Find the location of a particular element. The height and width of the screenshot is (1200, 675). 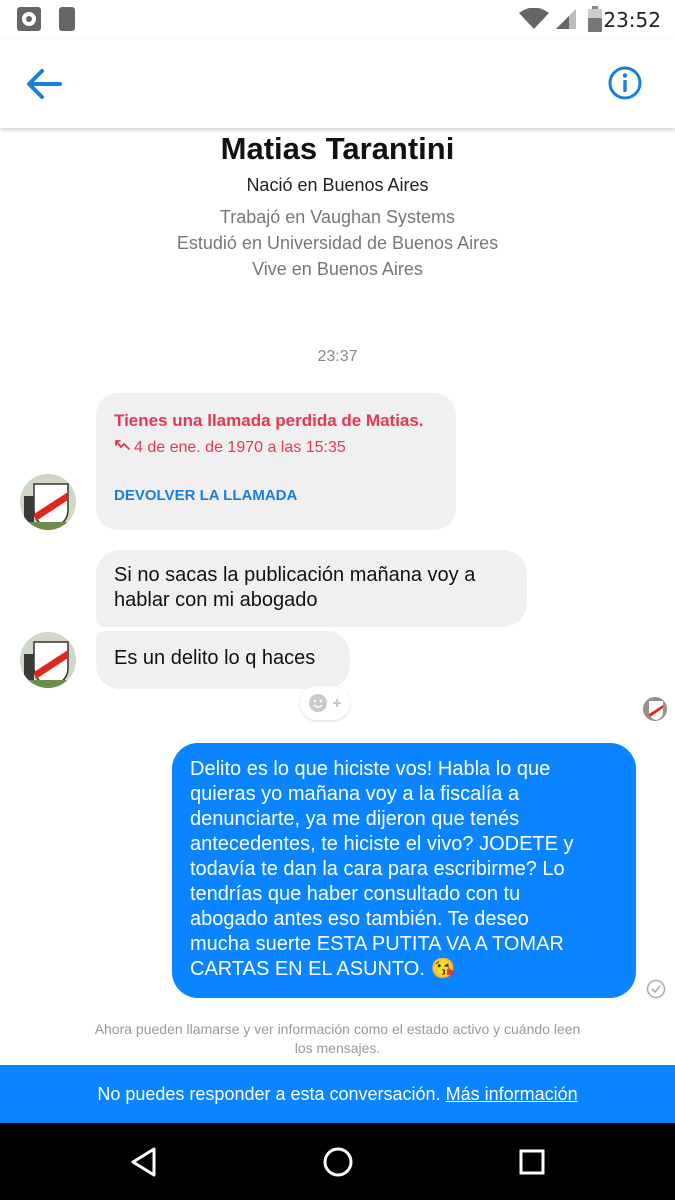

contact-location: Vive en Buenos Aires is located at coordinates (337, 269).